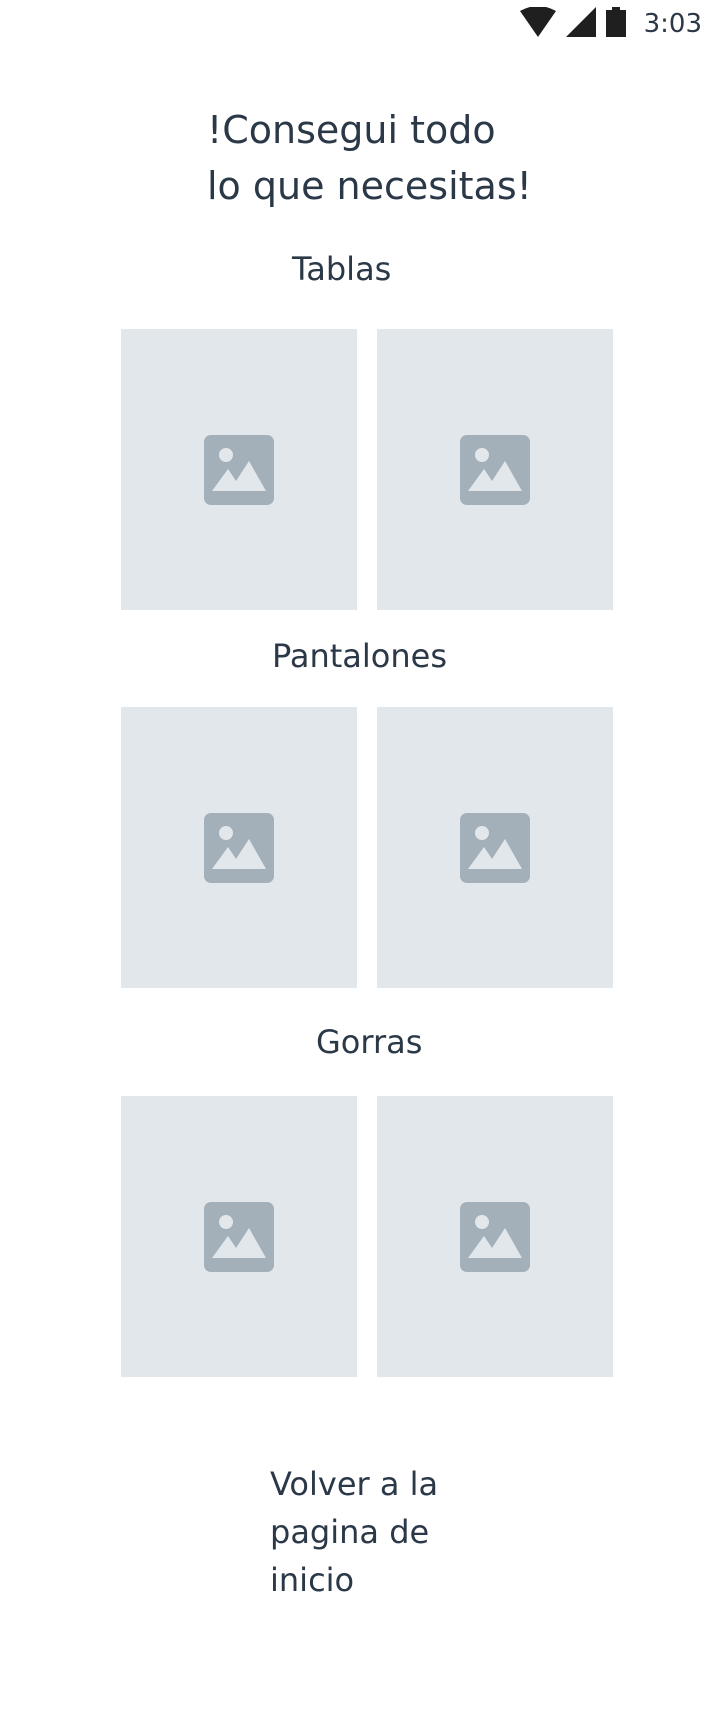  Describe the element at coordinates (672, 24) in the screenshot. I see `status-time: 3:03` at that location.